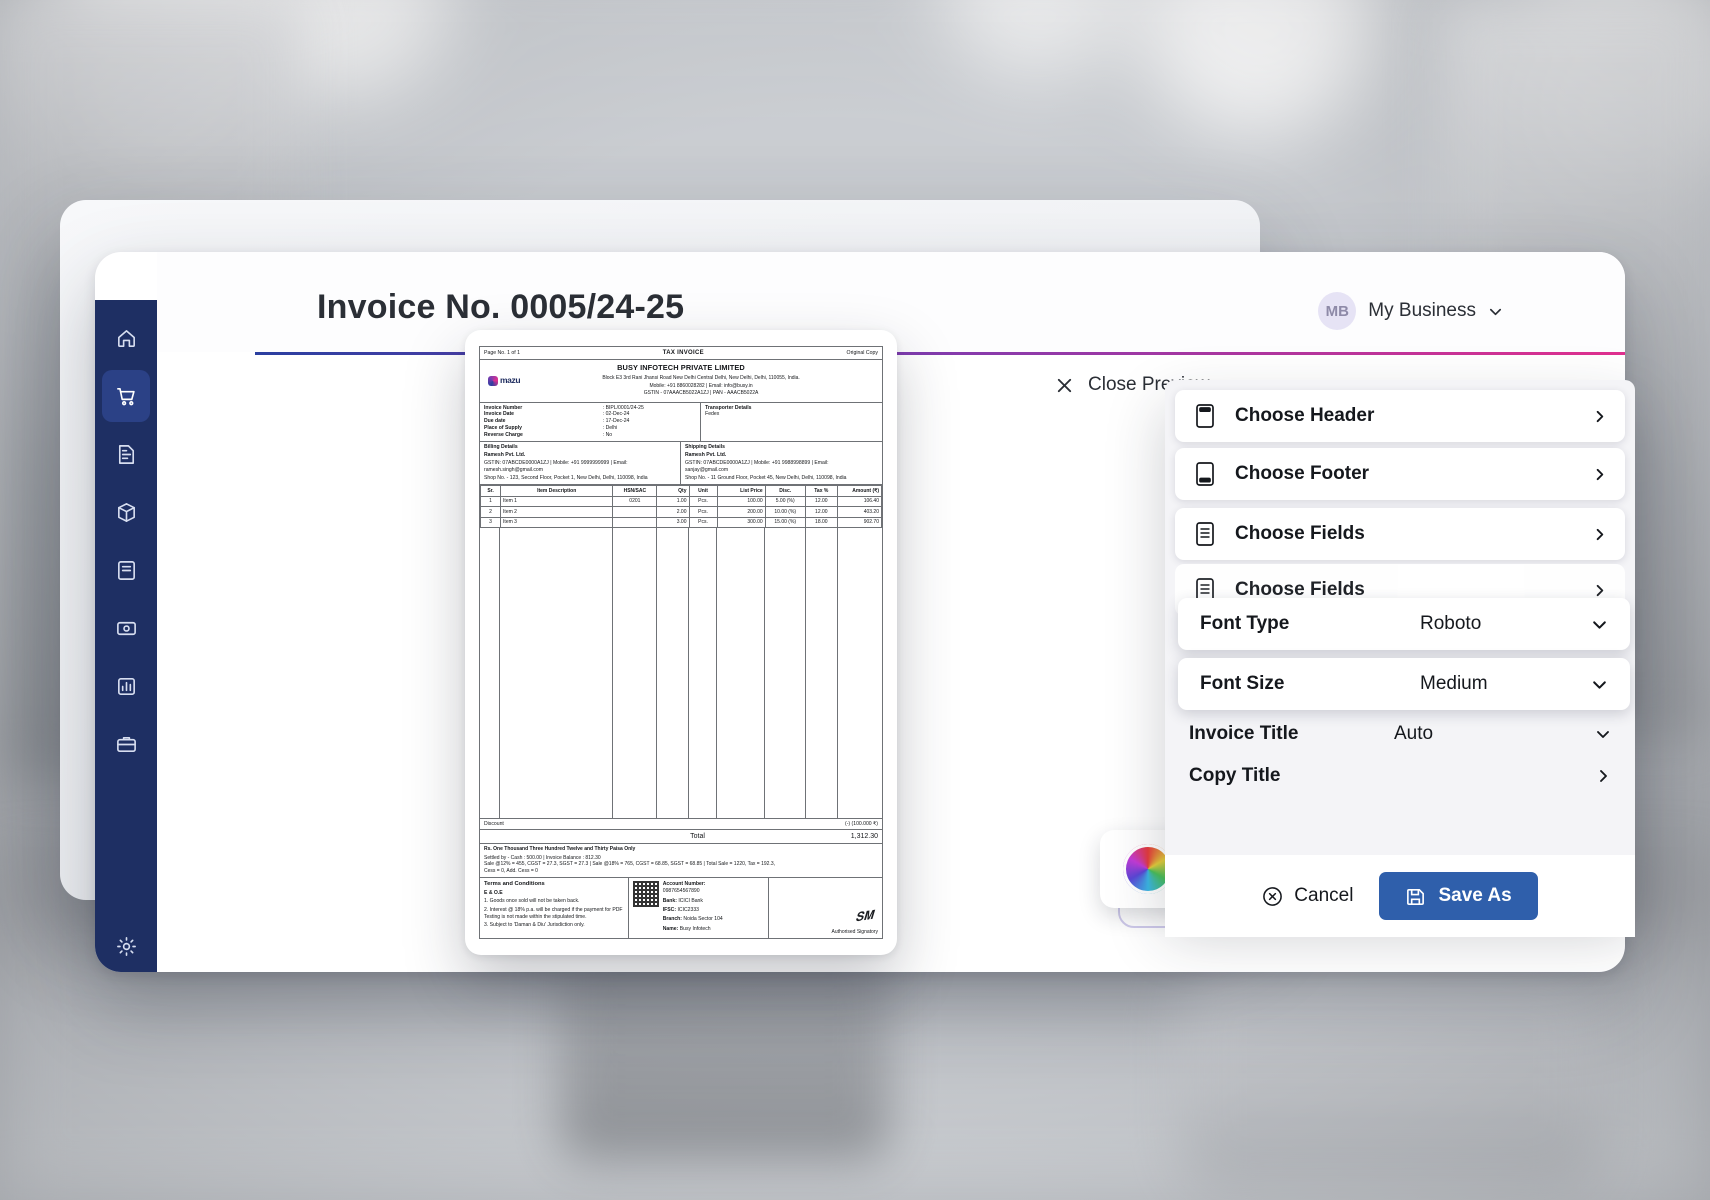 This screenshot has height=1200, width=1710. I want to click on bank-name-value: Busy Infotech, so click(695, 928).